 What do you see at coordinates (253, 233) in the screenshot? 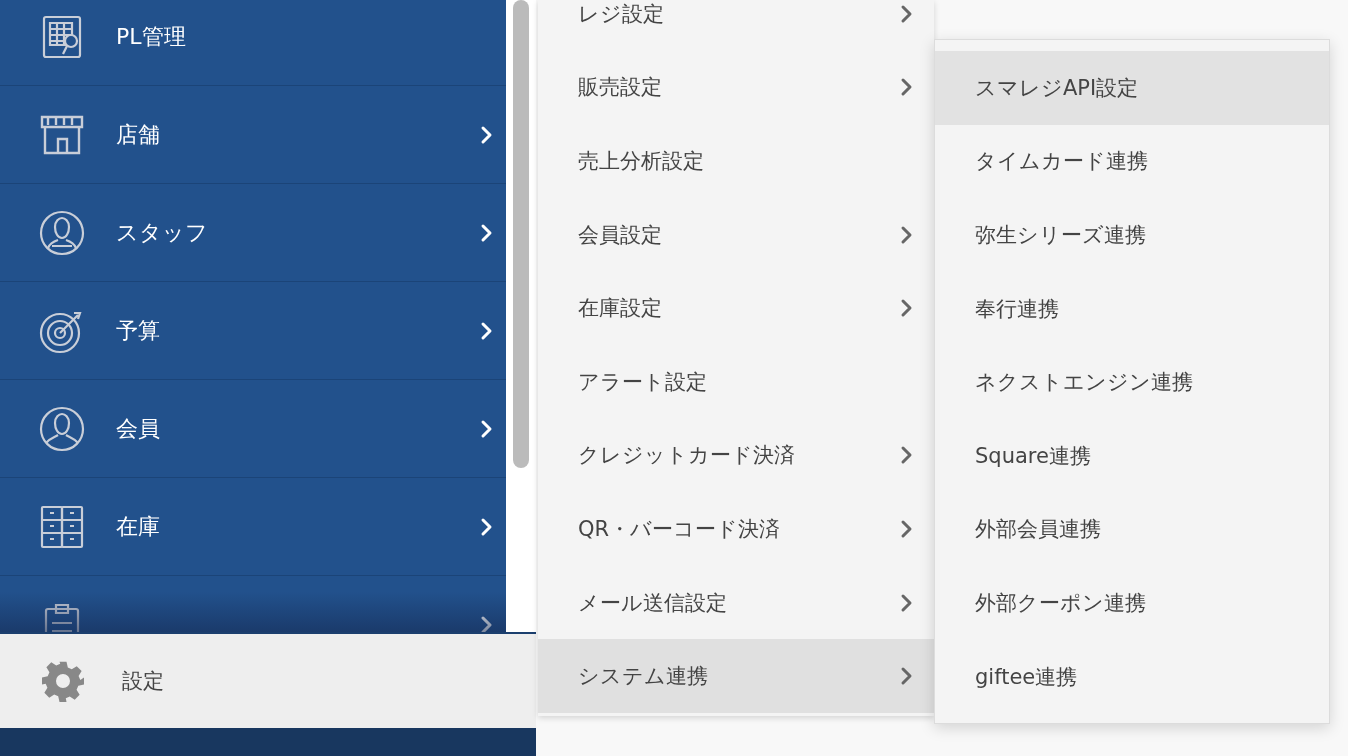
I see `sidebar-item: スタッフ` at bounding box center [253, 233].